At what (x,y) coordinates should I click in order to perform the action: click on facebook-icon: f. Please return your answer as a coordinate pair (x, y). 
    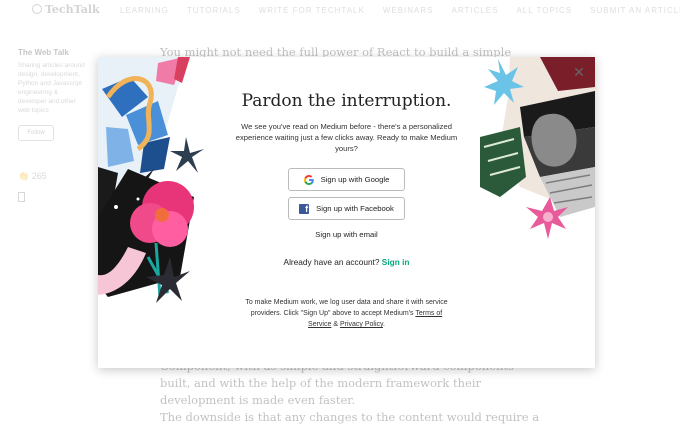
    Looking at the image, I should click on (304, 208).